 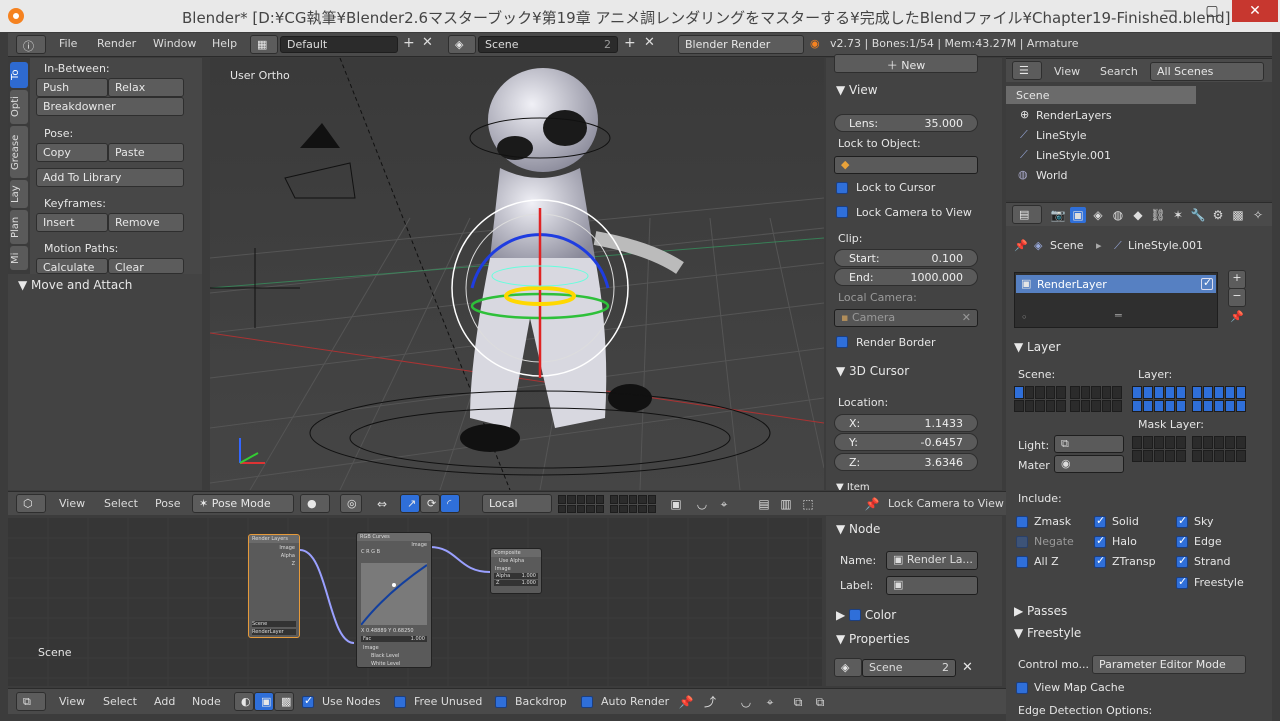 I want to click on delete-layout-icon: ✕, so click(x=427, y=42).